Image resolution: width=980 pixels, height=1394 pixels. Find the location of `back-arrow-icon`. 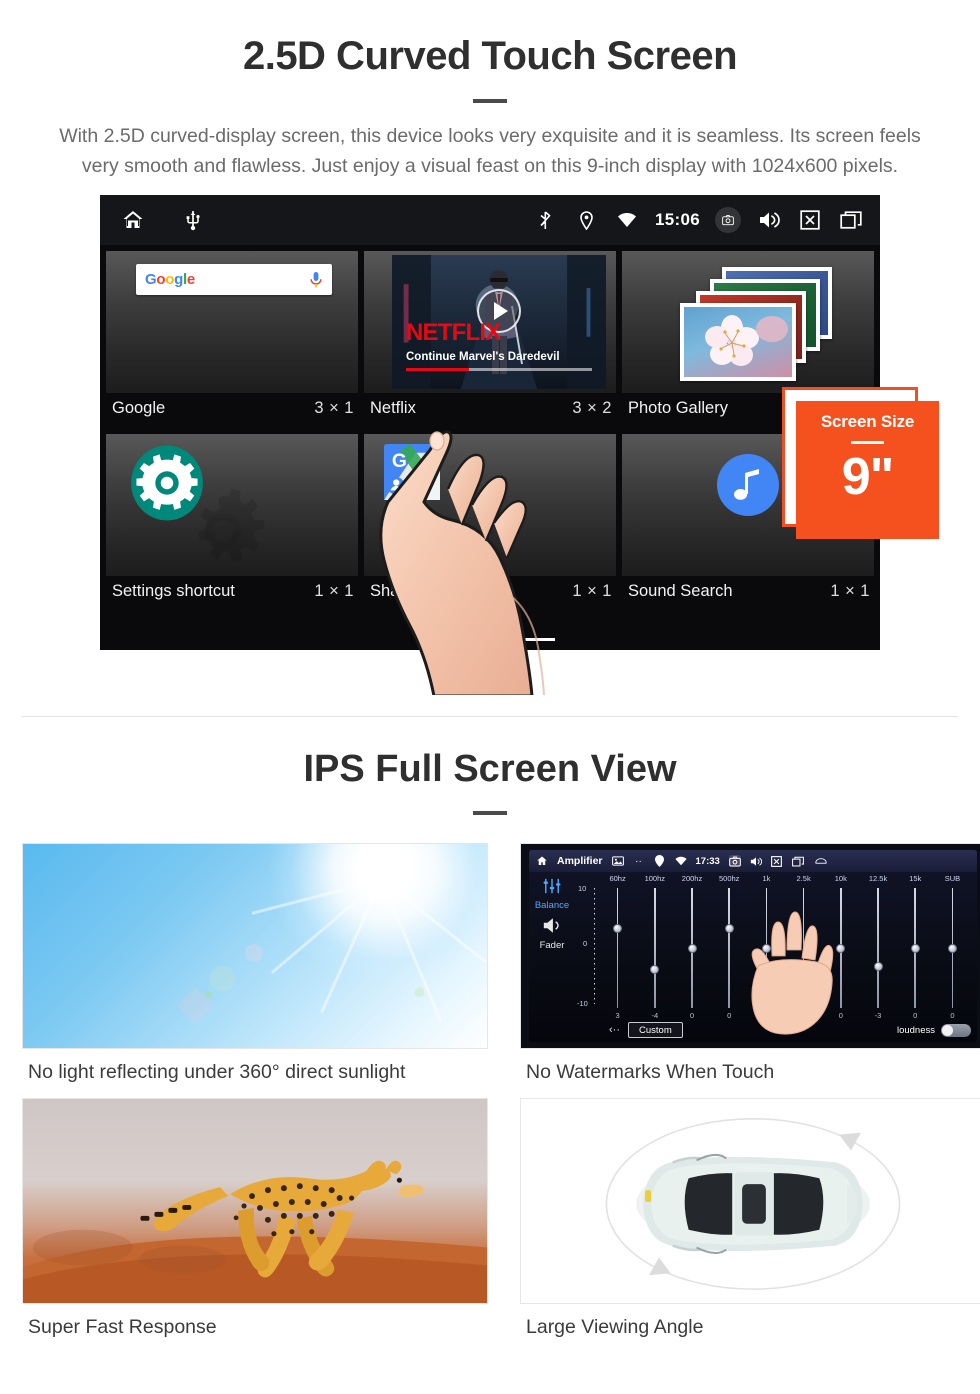

back-arrow-icon is located at coordinates (821, 861).